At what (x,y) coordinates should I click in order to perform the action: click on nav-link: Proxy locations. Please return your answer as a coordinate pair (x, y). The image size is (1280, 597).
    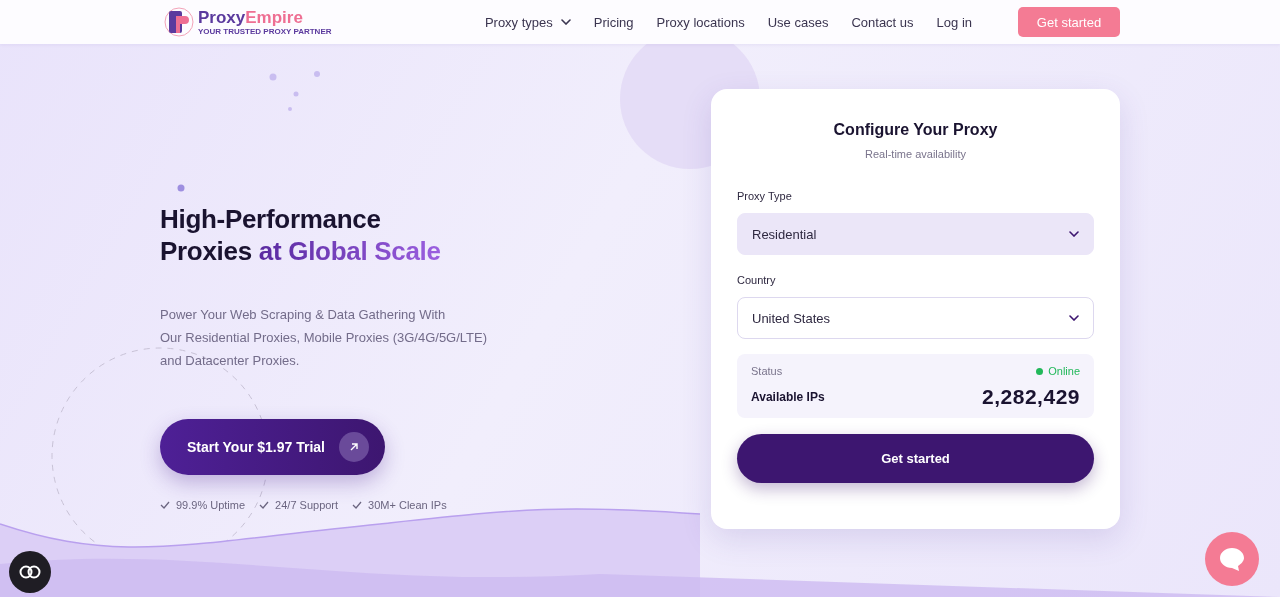
    Looking at the image, I should click on (700, 22).